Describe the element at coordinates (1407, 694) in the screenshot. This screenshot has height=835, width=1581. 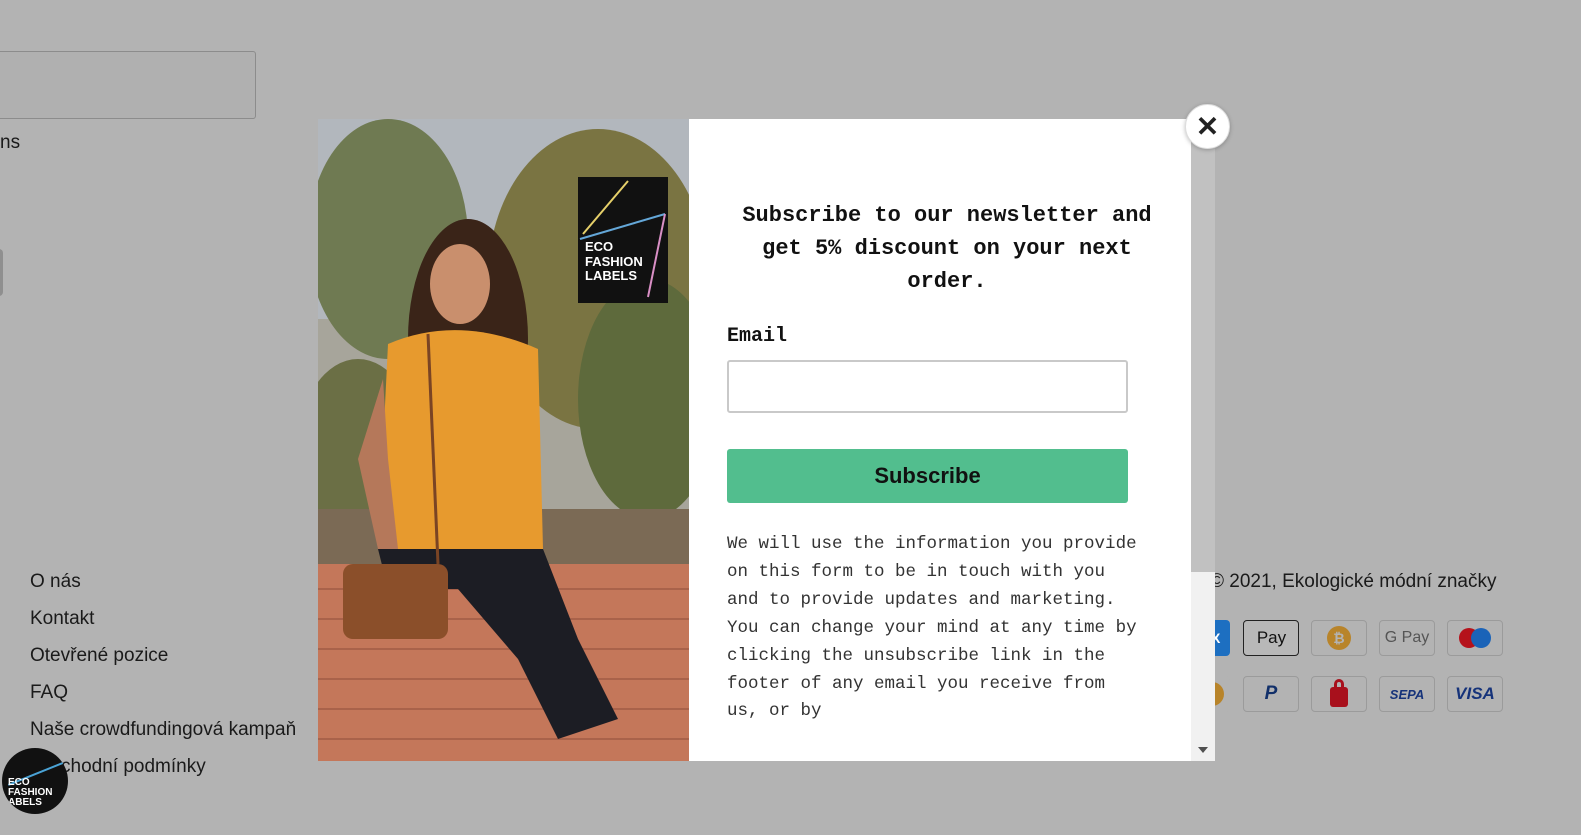
I see `sepa-icon: SEPA` at that location.